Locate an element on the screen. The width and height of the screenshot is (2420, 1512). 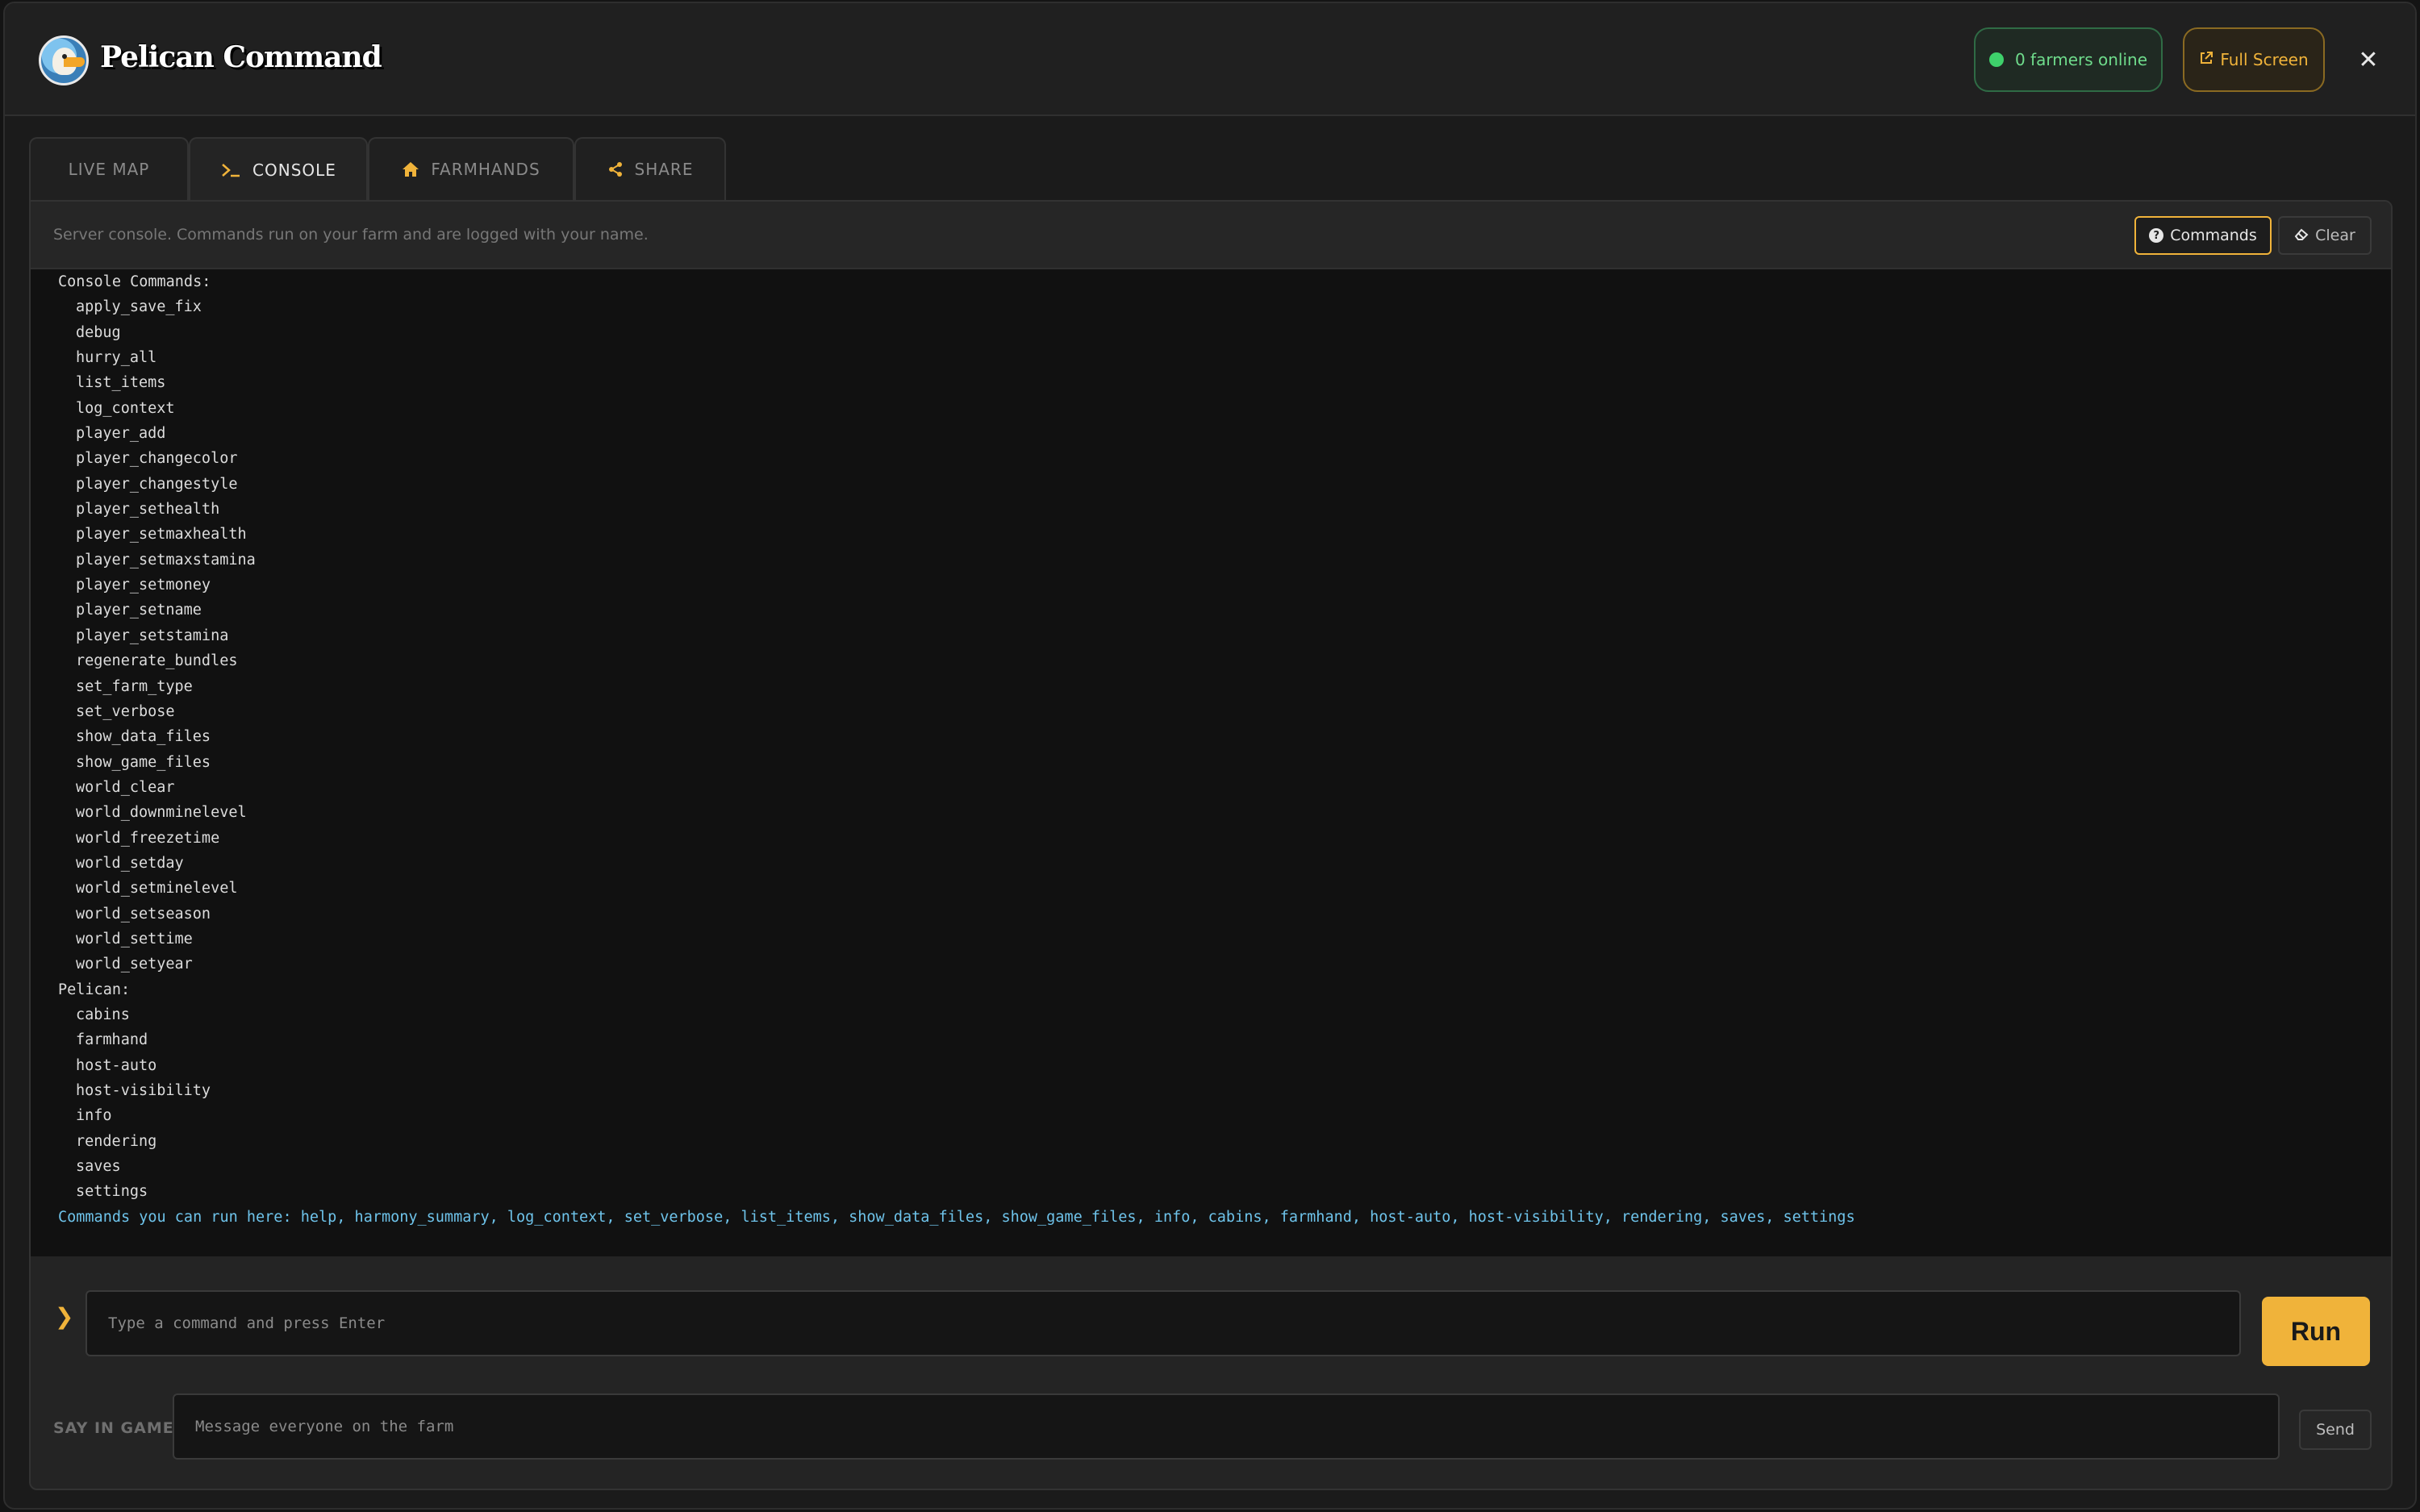
online-status-button: 0 farmers online is located at coordinates (2068, 60).